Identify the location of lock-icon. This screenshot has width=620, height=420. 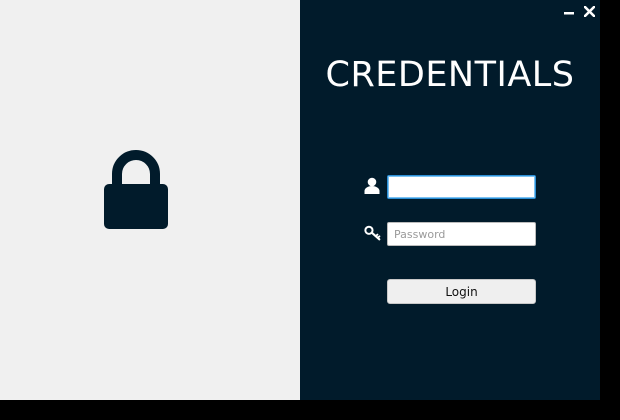
(136, 189).